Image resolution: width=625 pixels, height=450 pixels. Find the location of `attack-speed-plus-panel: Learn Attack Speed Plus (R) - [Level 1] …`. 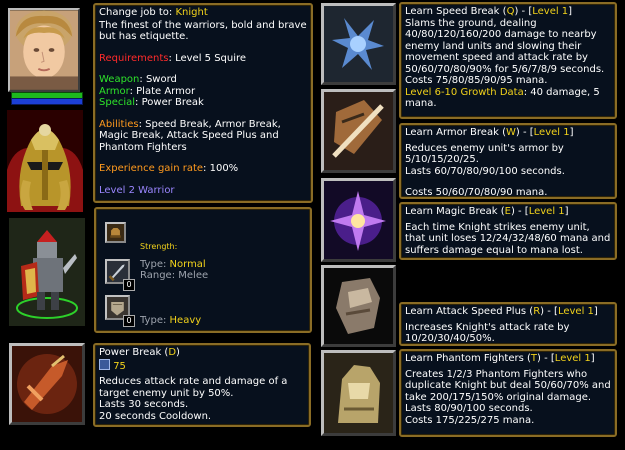

attack-speed-plus-panel: Learn Attack Speed Plus (R) - [Level 1] … is located at coordinates (508, 324).